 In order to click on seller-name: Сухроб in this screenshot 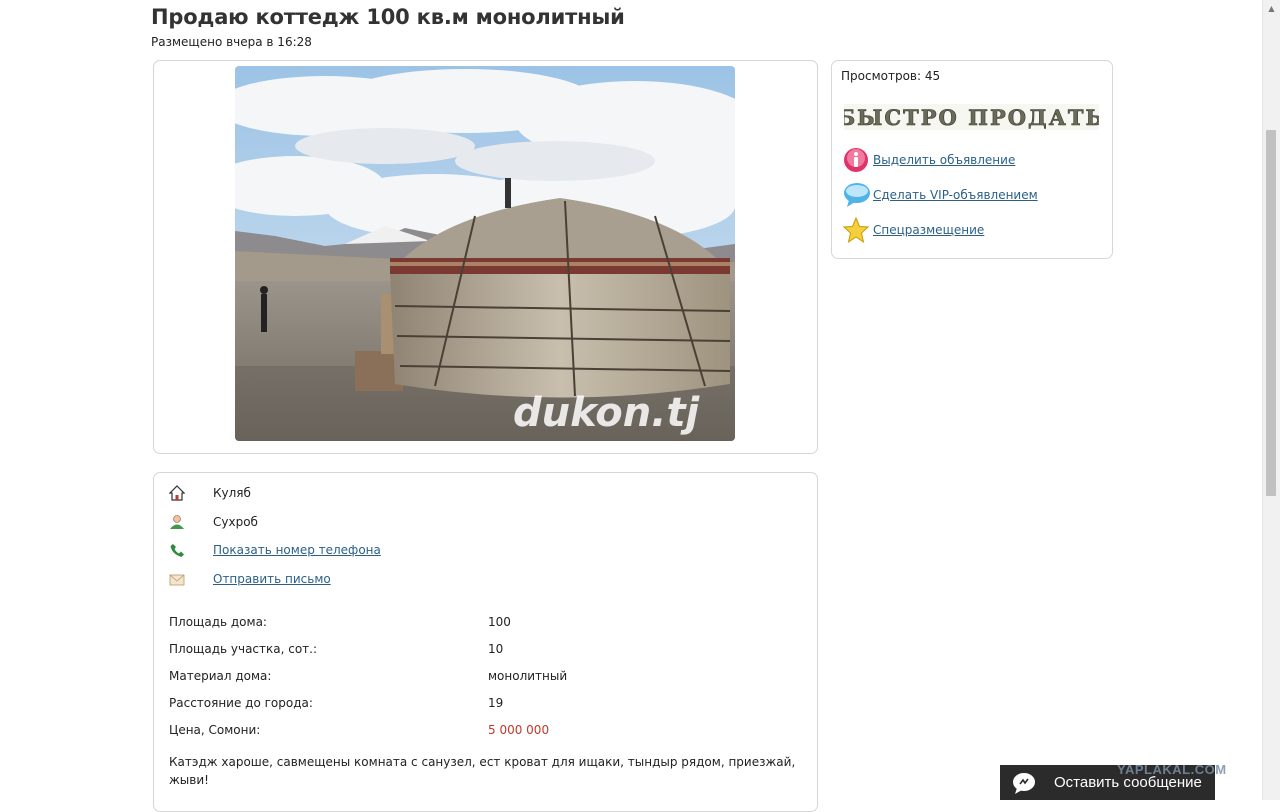, I will do `click(235, 522)`.